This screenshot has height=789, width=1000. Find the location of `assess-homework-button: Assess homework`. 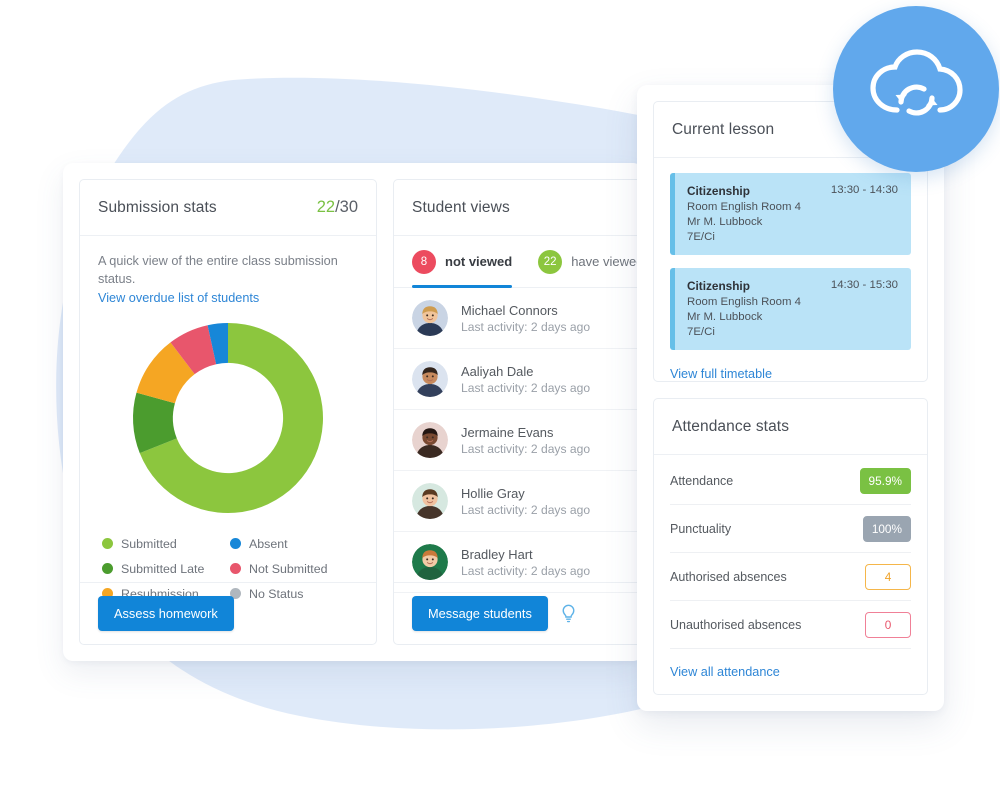

assess-homework-button: Assess homework is located at coordinates (166, 613).